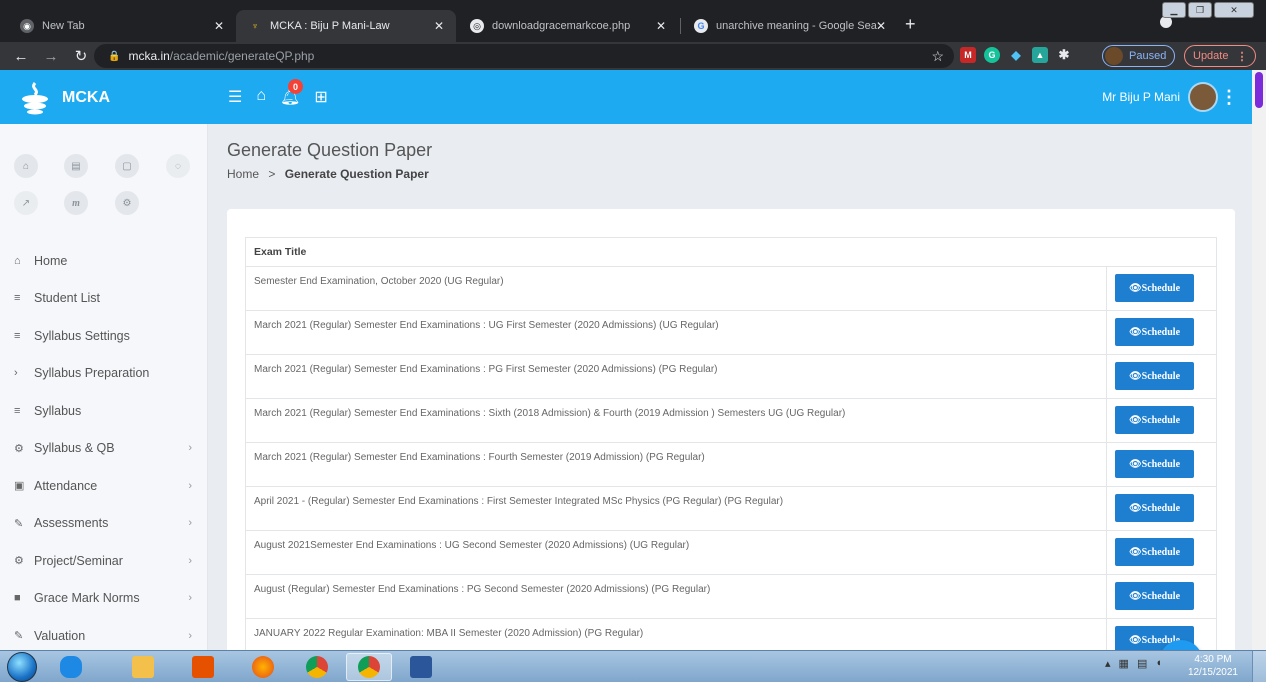  What do you see at coordinates (568, 26) in the screenshot?
I see `tab-downloadgracemark: ◎ downloadgracemarkcoe.php ✕` at bounding box center [568, 26].